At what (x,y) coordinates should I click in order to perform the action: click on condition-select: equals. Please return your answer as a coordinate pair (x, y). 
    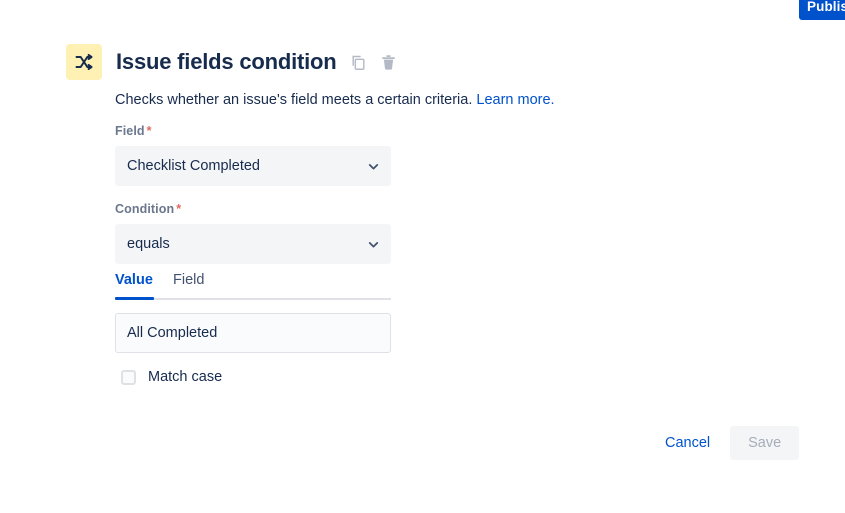
    Looking at the image, I should click on (253, 244).